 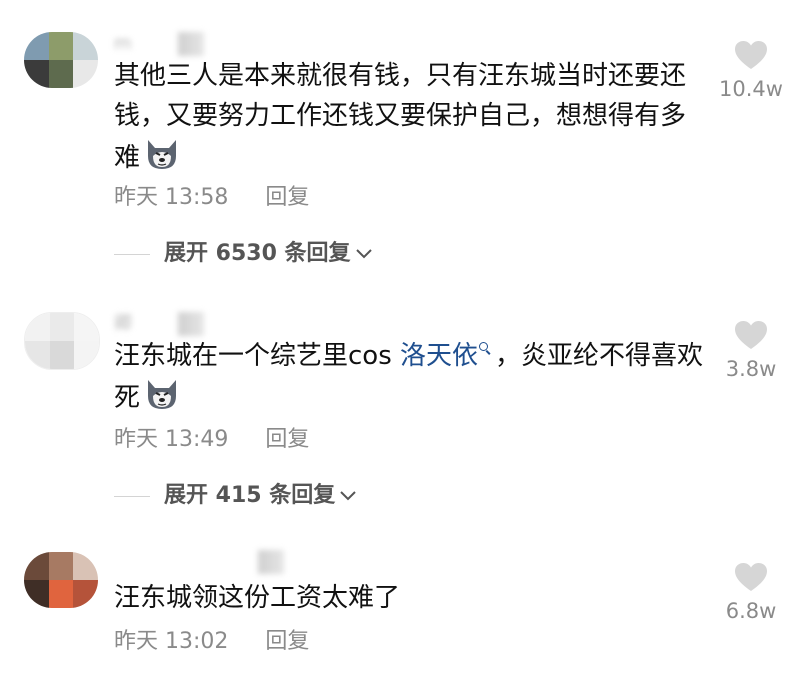 What do you see at coordinates (199, 562) in the screenshot?
I see `username` at bounding box center [199, 562].